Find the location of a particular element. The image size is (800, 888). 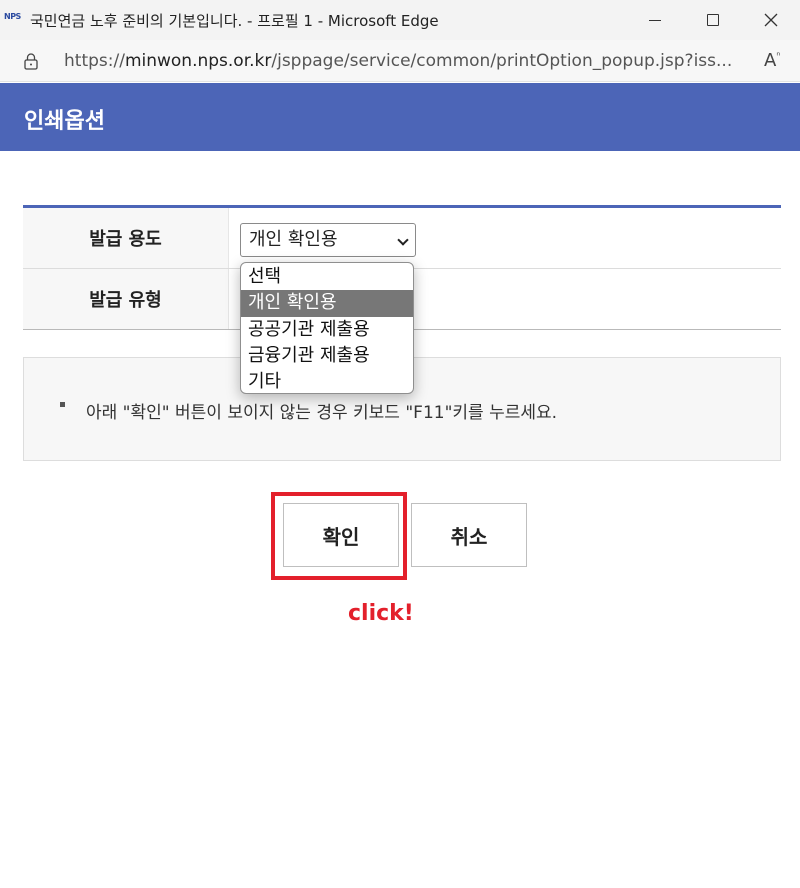

dropdown-option-personal: 개인 확인용 is located at coordinates (327, 303).